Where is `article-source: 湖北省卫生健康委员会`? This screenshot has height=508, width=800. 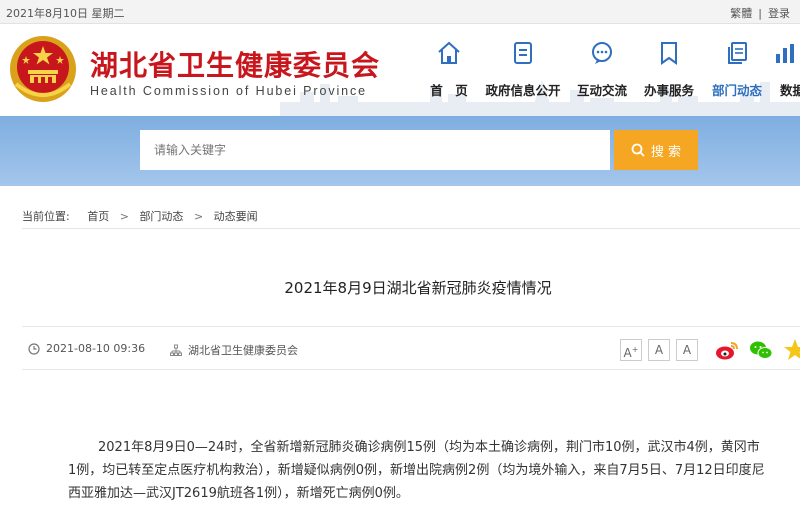
article-source: 湖北省卫生健康委员会 is located at coordinates (234, 350).